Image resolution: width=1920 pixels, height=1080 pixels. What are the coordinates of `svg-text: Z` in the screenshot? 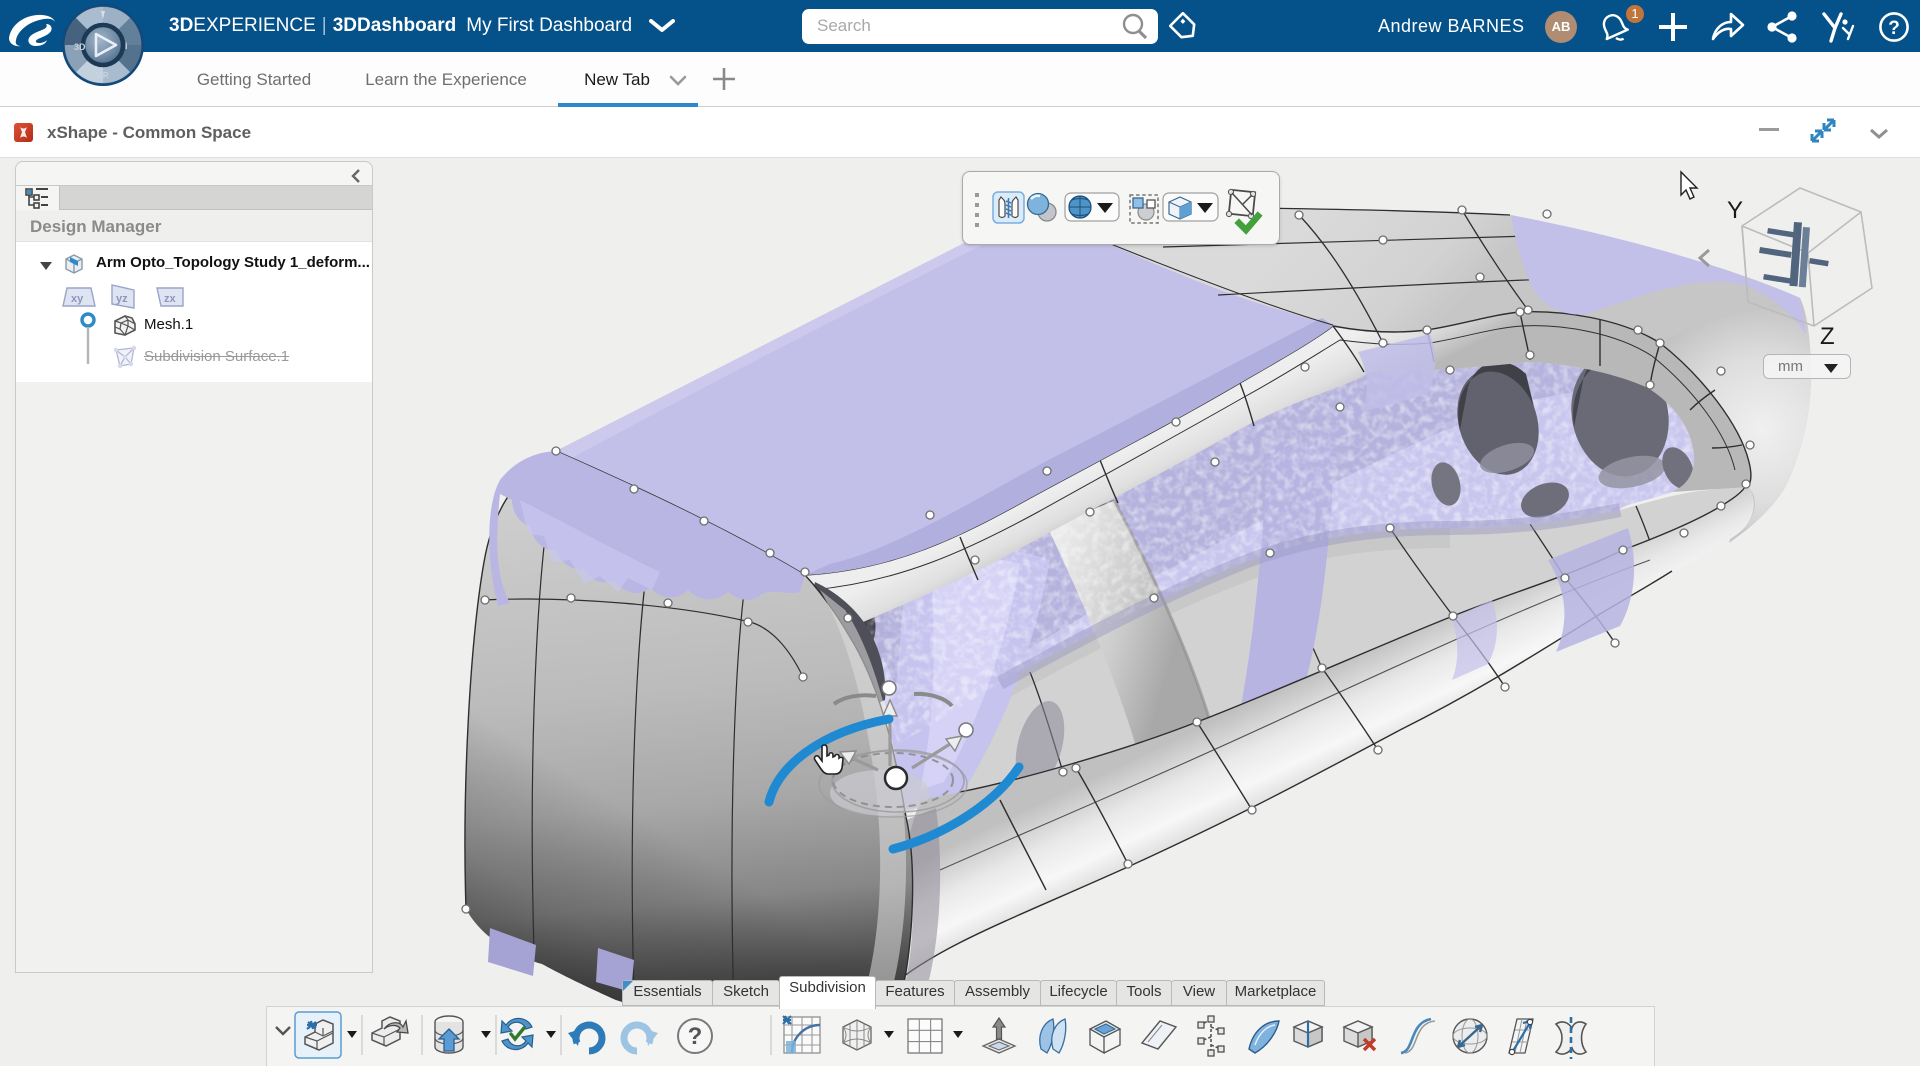 It's located at (1827, 336).